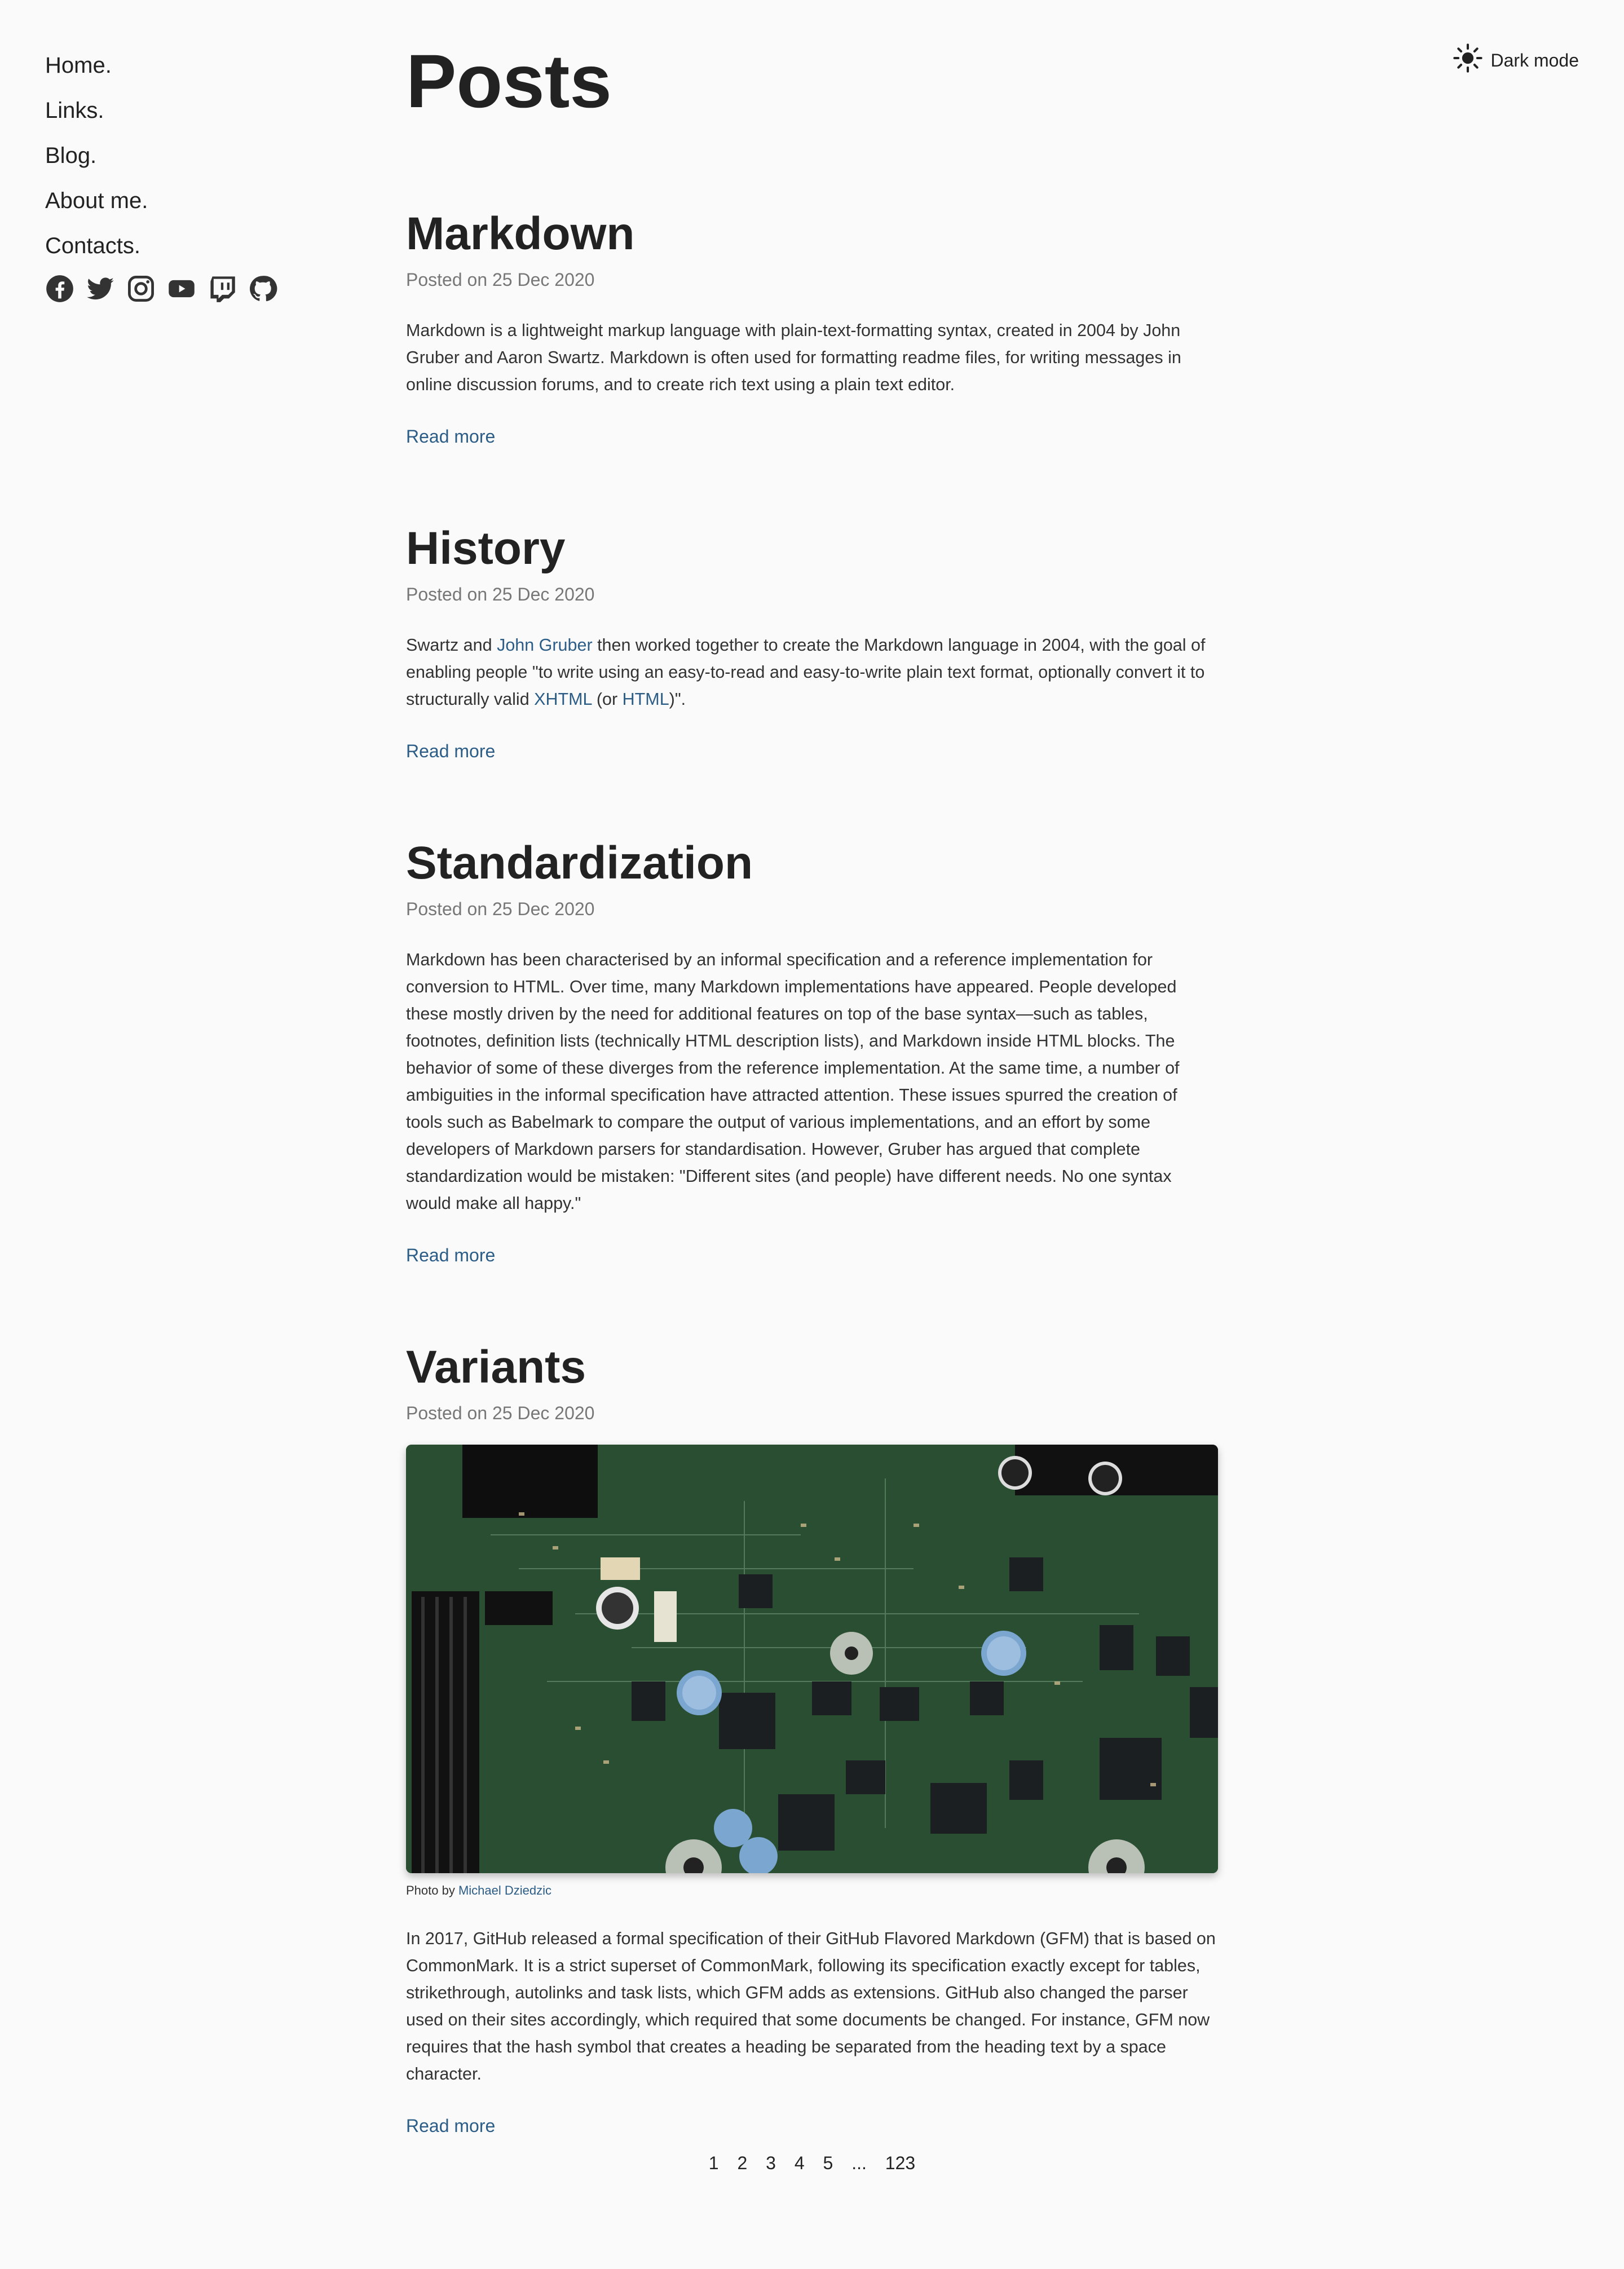 The height and width of the screenshot is (2269, 1624). What do you see at coordinates (509, 81) in the screenshot?
I see `page-title: Posts` at bounding box center [509, 81].